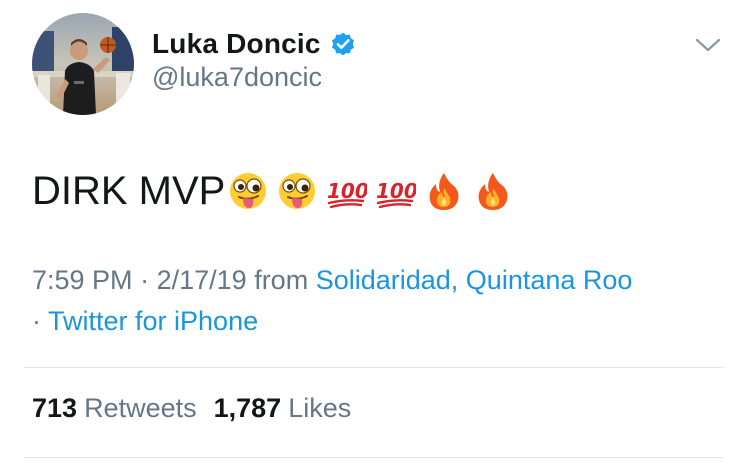  I want to click on engagement-stats: 713 Retweets 1,787 Likes, so click(191, 408).